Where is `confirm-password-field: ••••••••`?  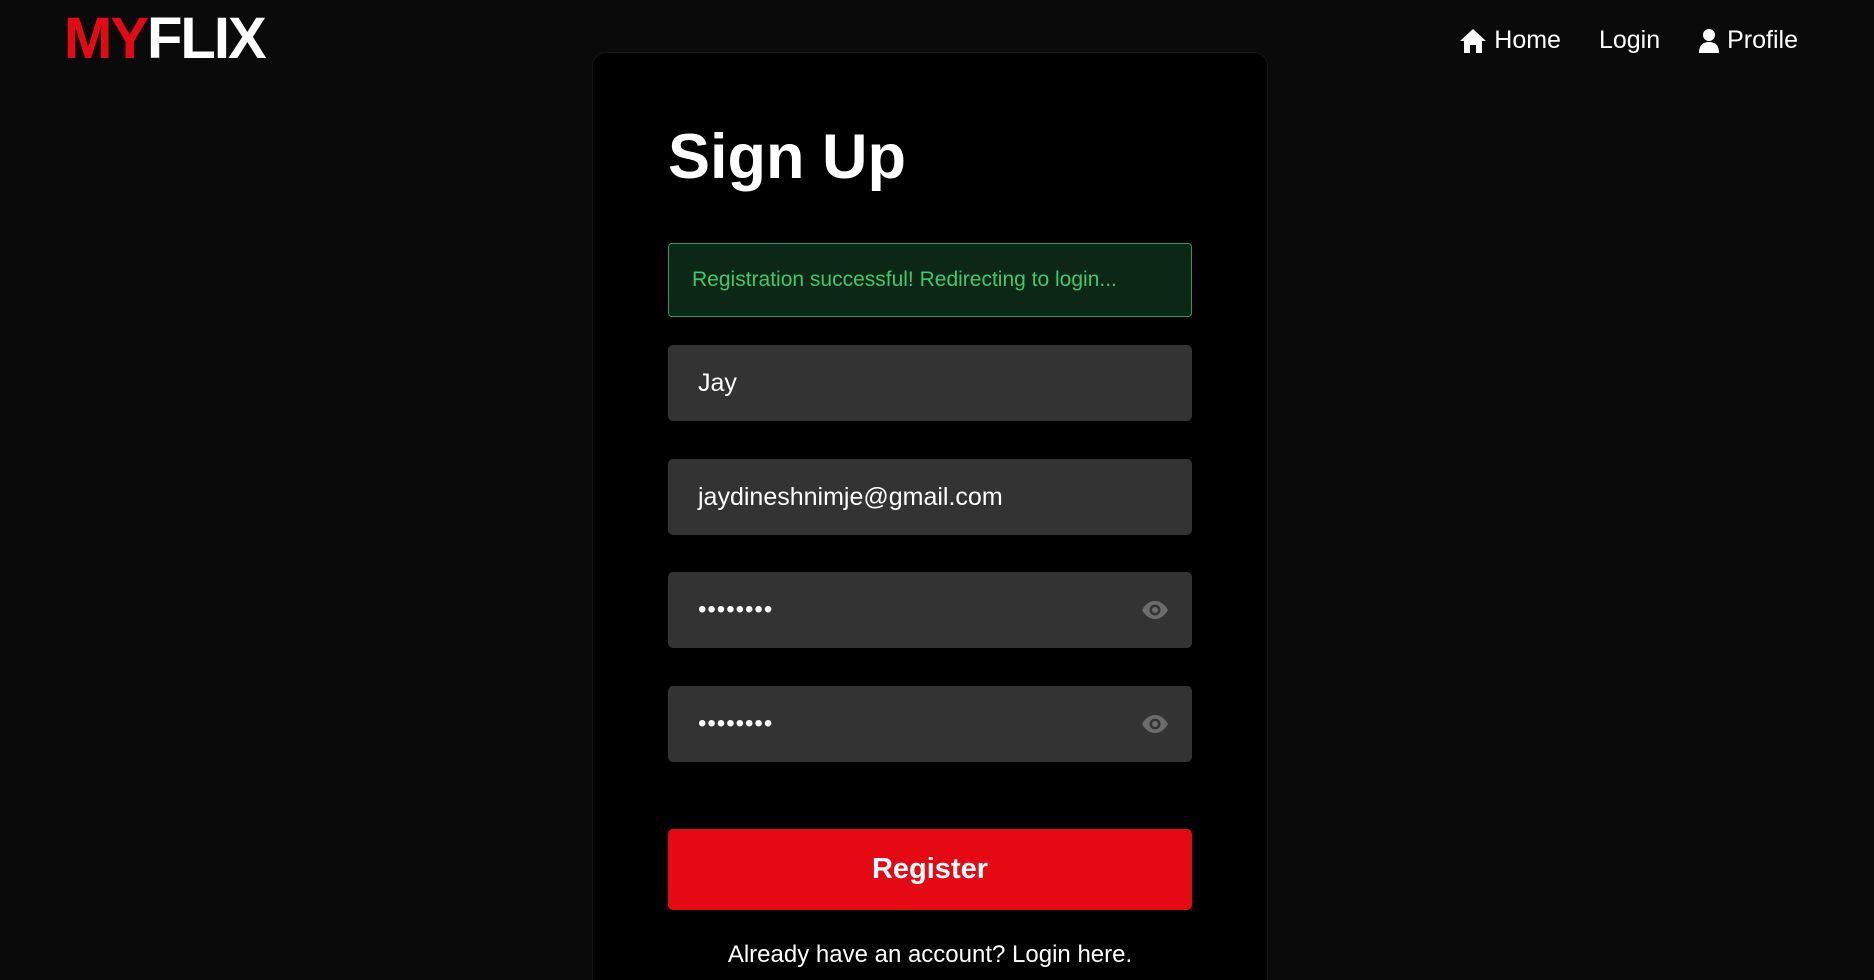 confirm-password-field: •••••••• is located at coordinates (930, 724).